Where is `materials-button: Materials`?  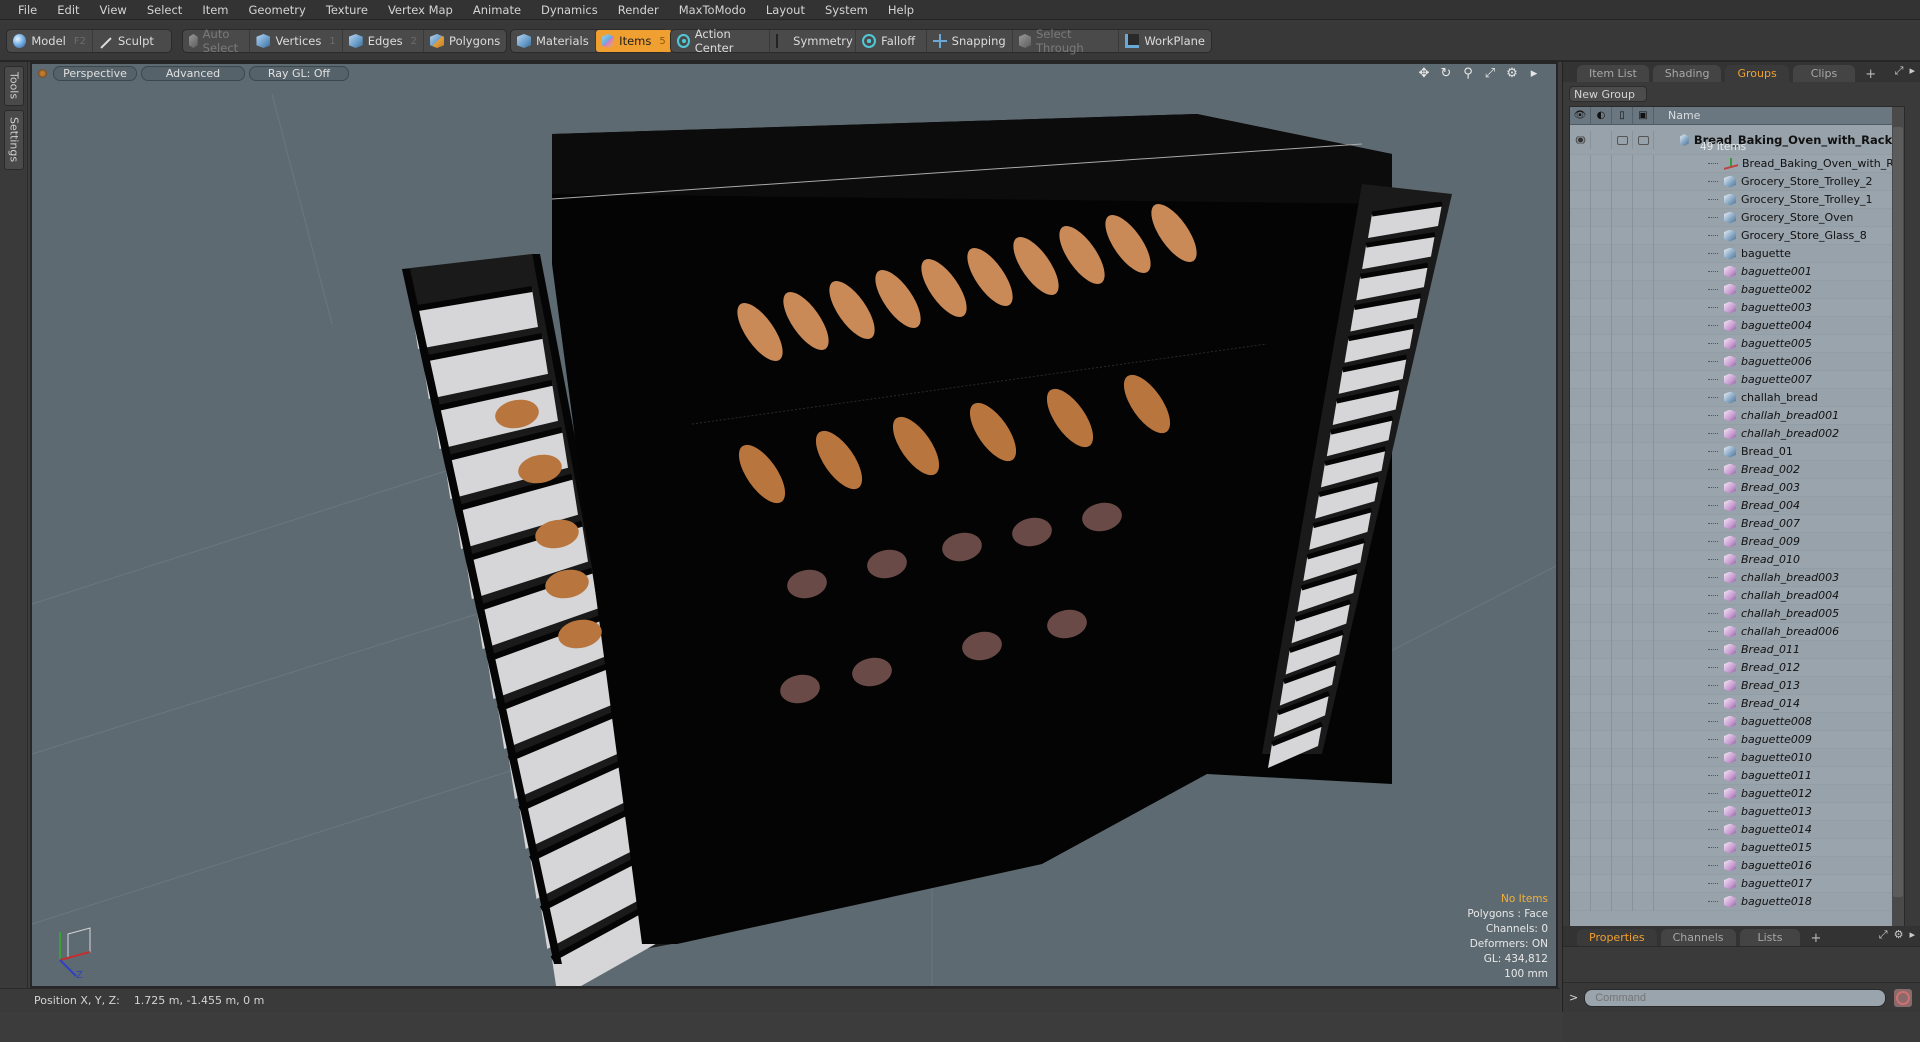 materials-button: Materials is located at coordinates (553, 41).